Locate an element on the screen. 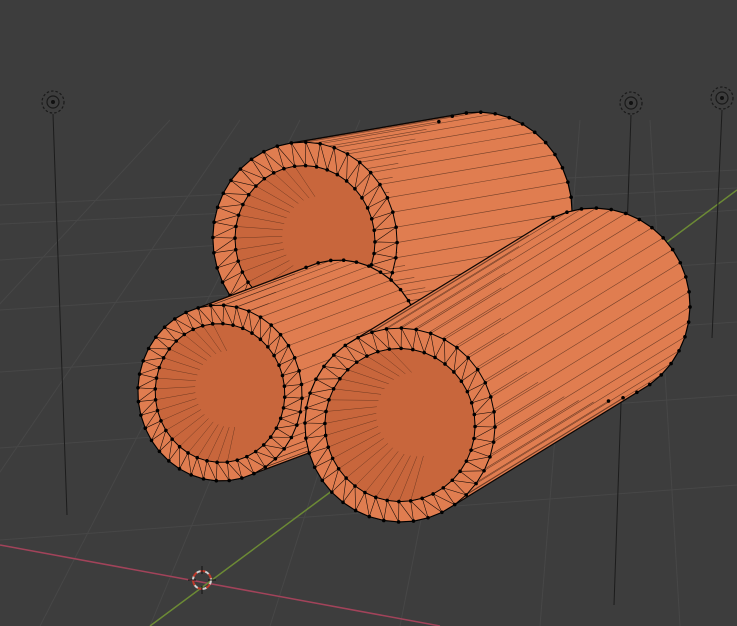  tube-inner-hole is located at coordinates (220, 393).